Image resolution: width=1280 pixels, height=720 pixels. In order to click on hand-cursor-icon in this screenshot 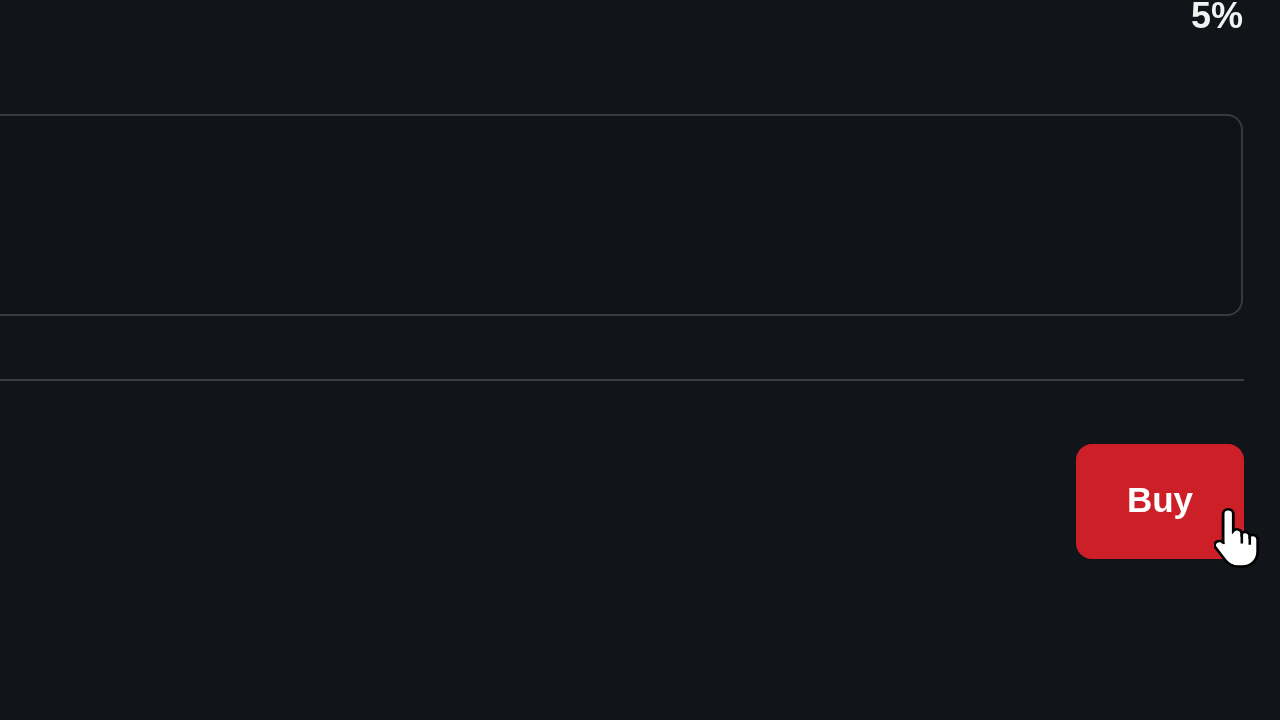, I will do `click(1237, 538)`.